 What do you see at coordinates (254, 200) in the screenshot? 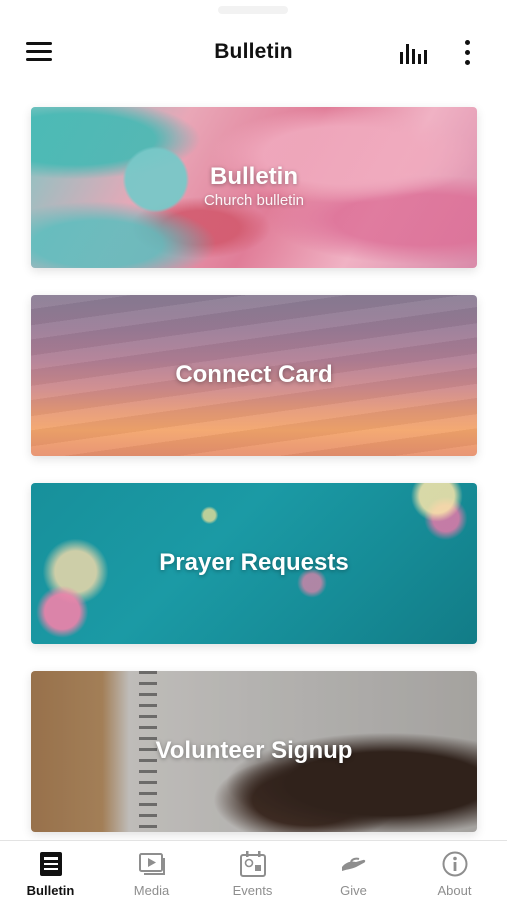
I see `bulletin-card-subtitle: Church bulletin` at bounding box center [254, 200].